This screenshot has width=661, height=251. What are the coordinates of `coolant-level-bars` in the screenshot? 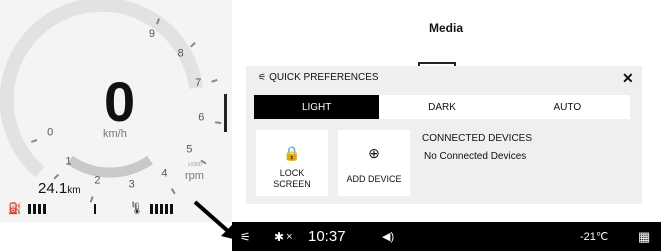 It's located at (161, 208).